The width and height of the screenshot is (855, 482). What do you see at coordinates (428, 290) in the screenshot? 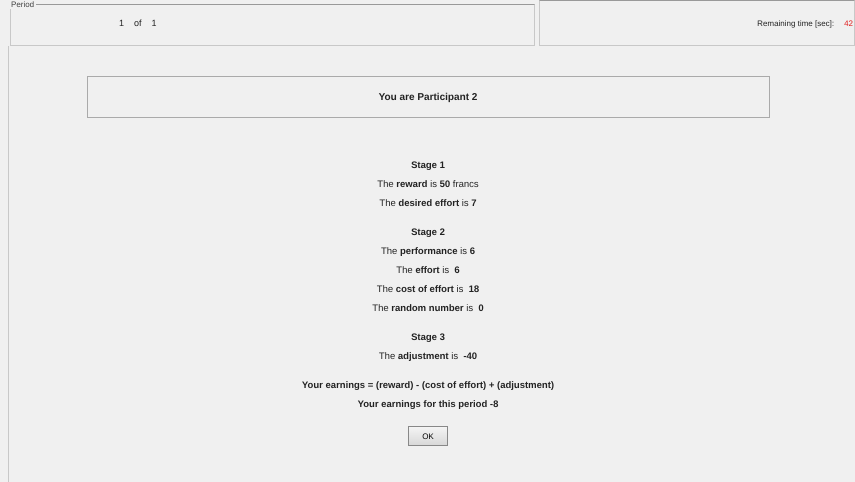
I see `result-line: The cost of effort is 18` at bounding box center [428, 290].